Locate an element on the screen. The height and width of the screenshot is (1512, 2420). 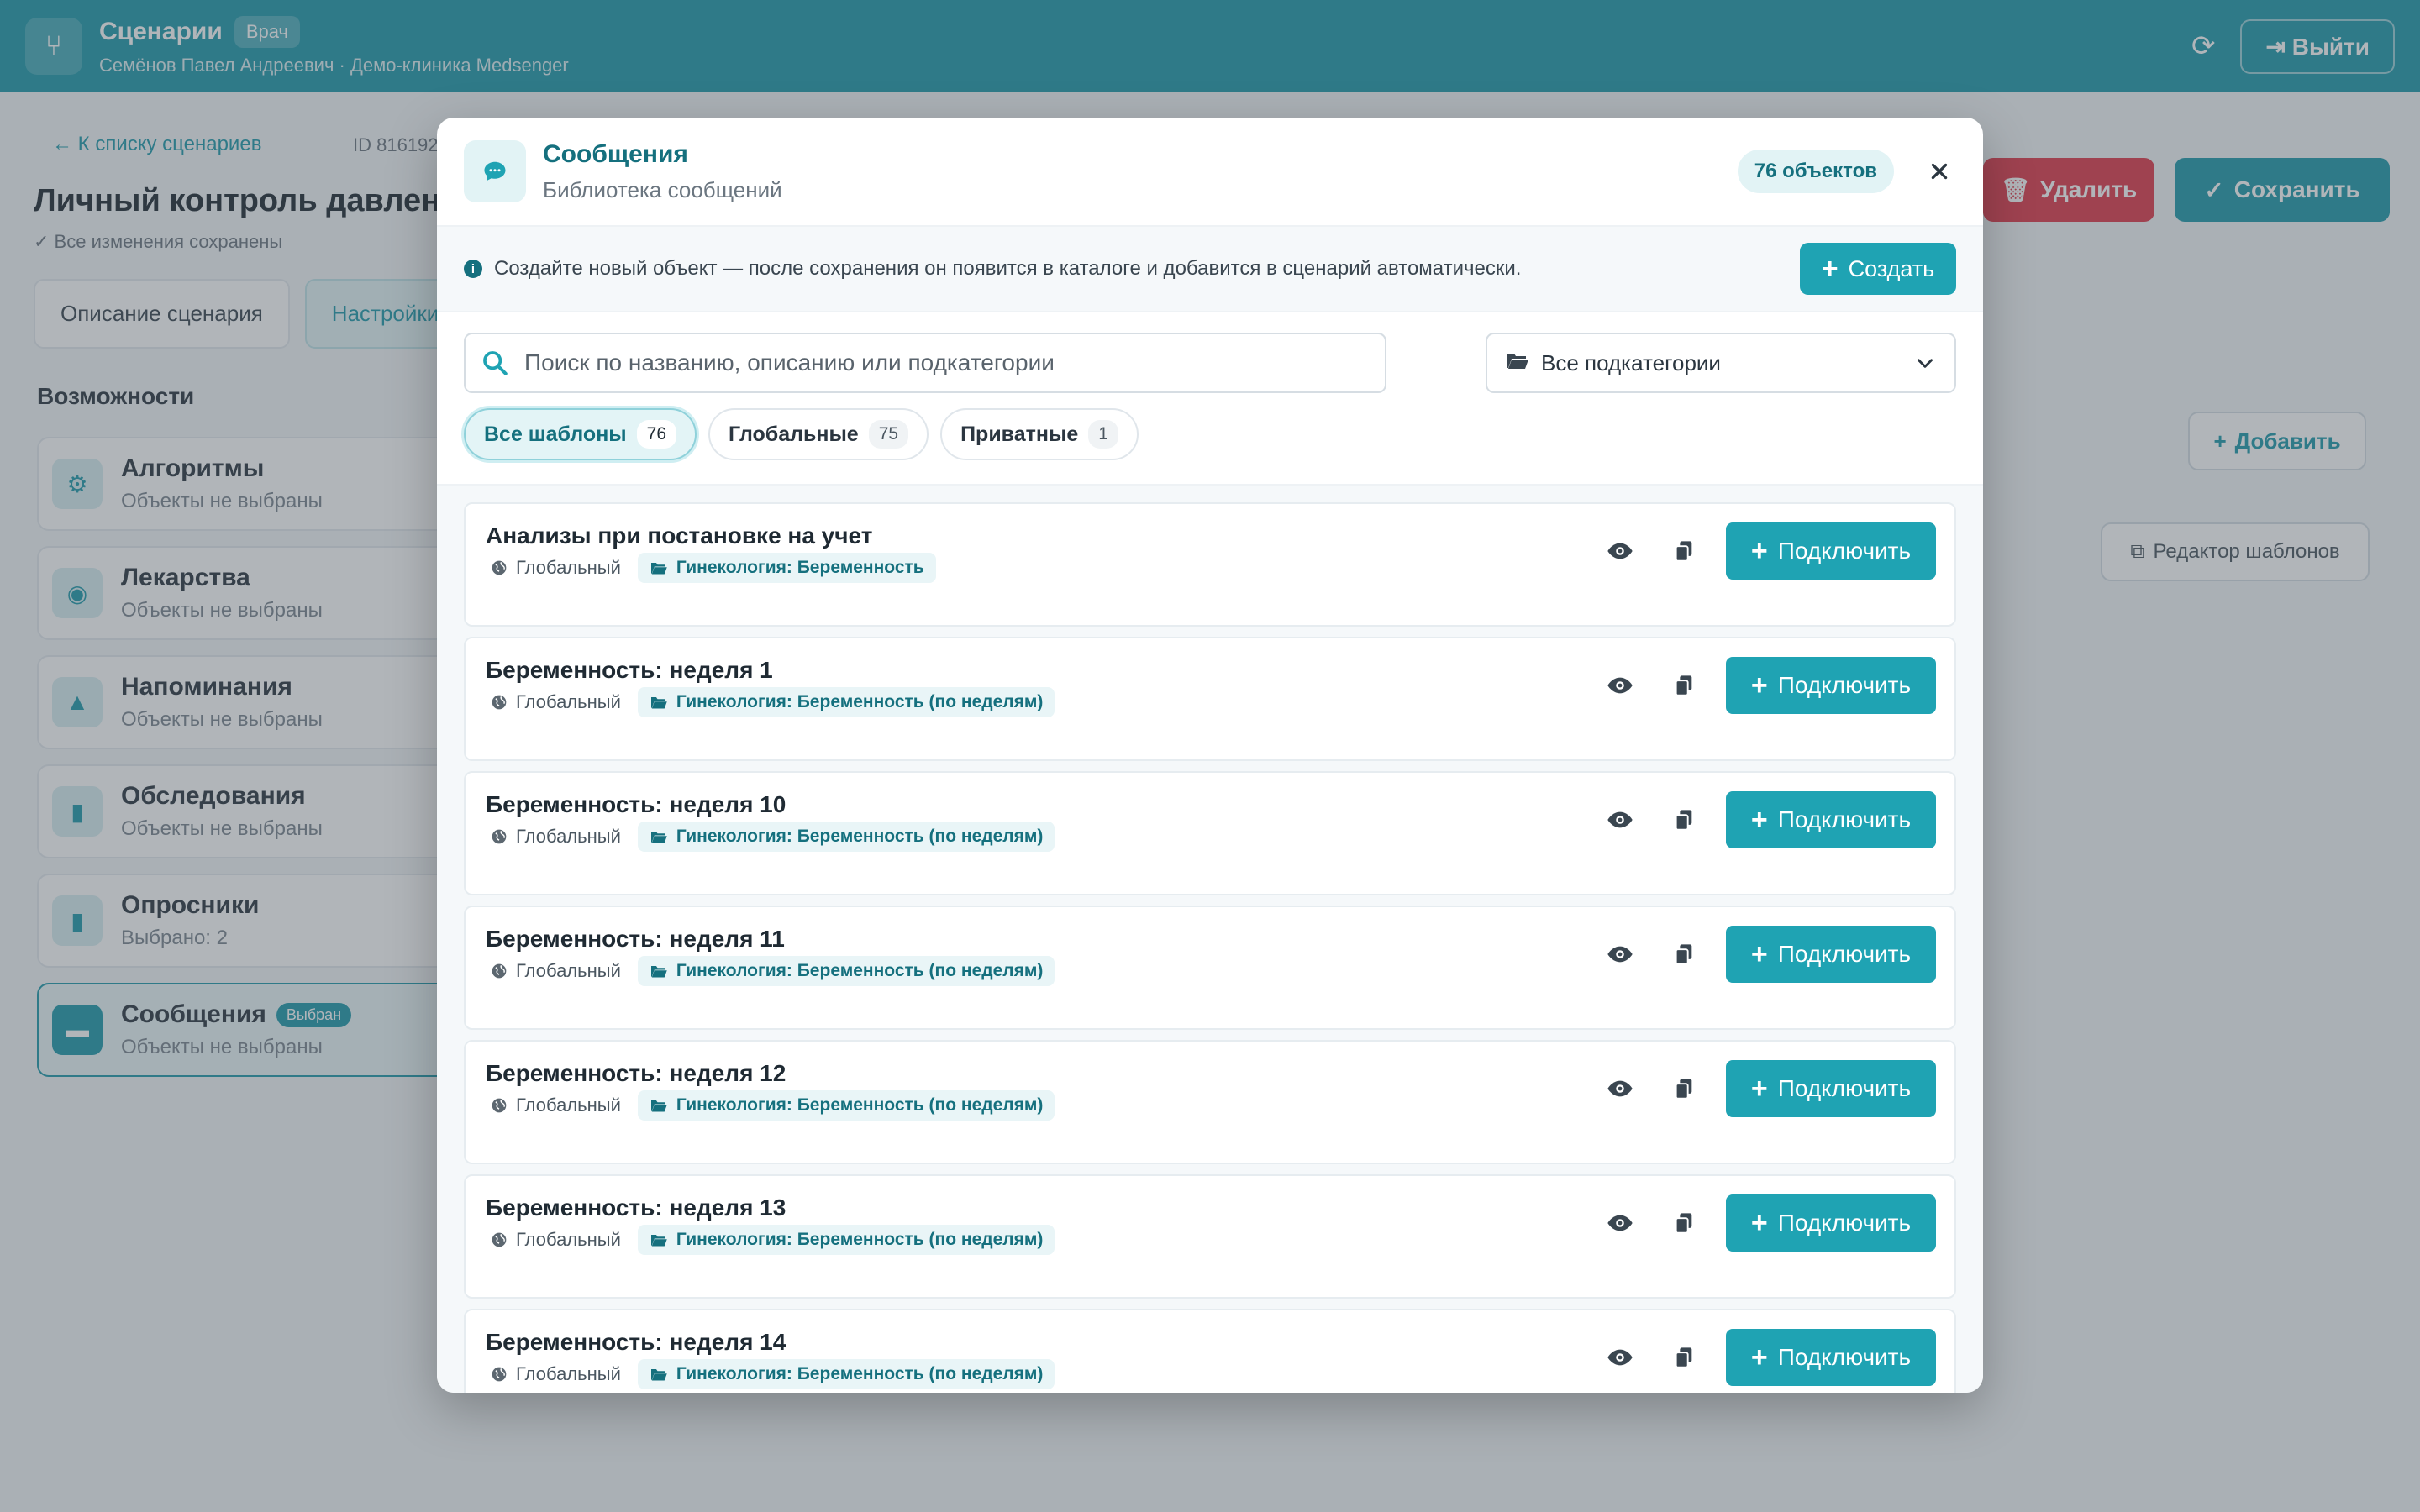
create-button: + Создать is located at coordinates (1878, 269).